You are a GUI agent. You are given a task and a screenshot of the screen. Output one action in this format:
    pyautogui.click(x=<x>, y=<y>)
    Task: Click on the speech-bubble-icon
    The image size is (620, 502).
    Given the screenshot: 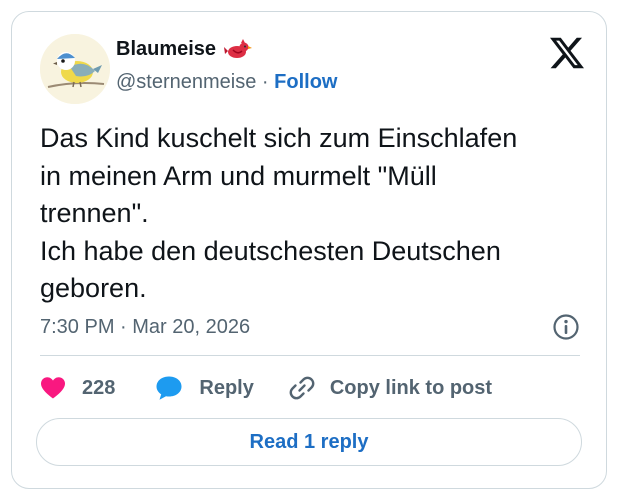 What is the action you would take?
    pyautogui.click(x=169, y=388)
    